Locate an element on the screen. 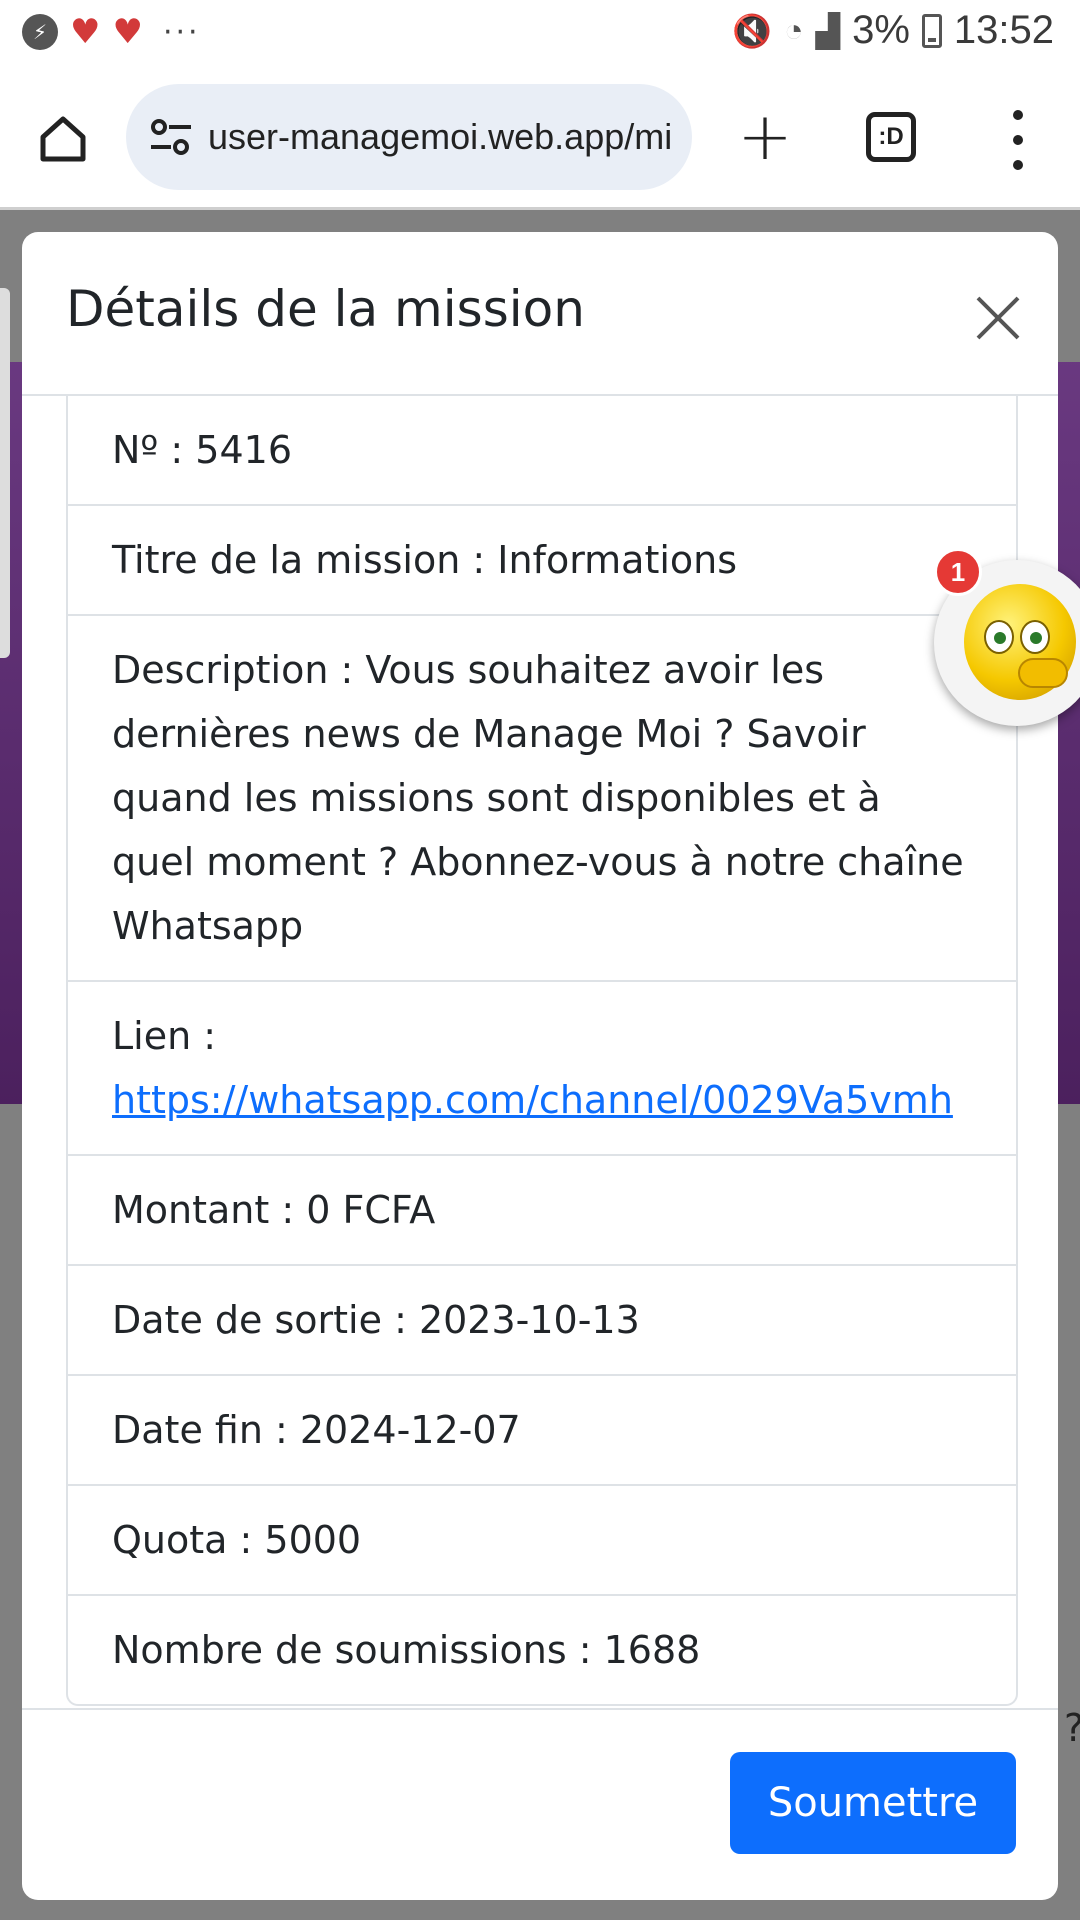  submit-button: Soumettre is located at coordinates (873, 1803).